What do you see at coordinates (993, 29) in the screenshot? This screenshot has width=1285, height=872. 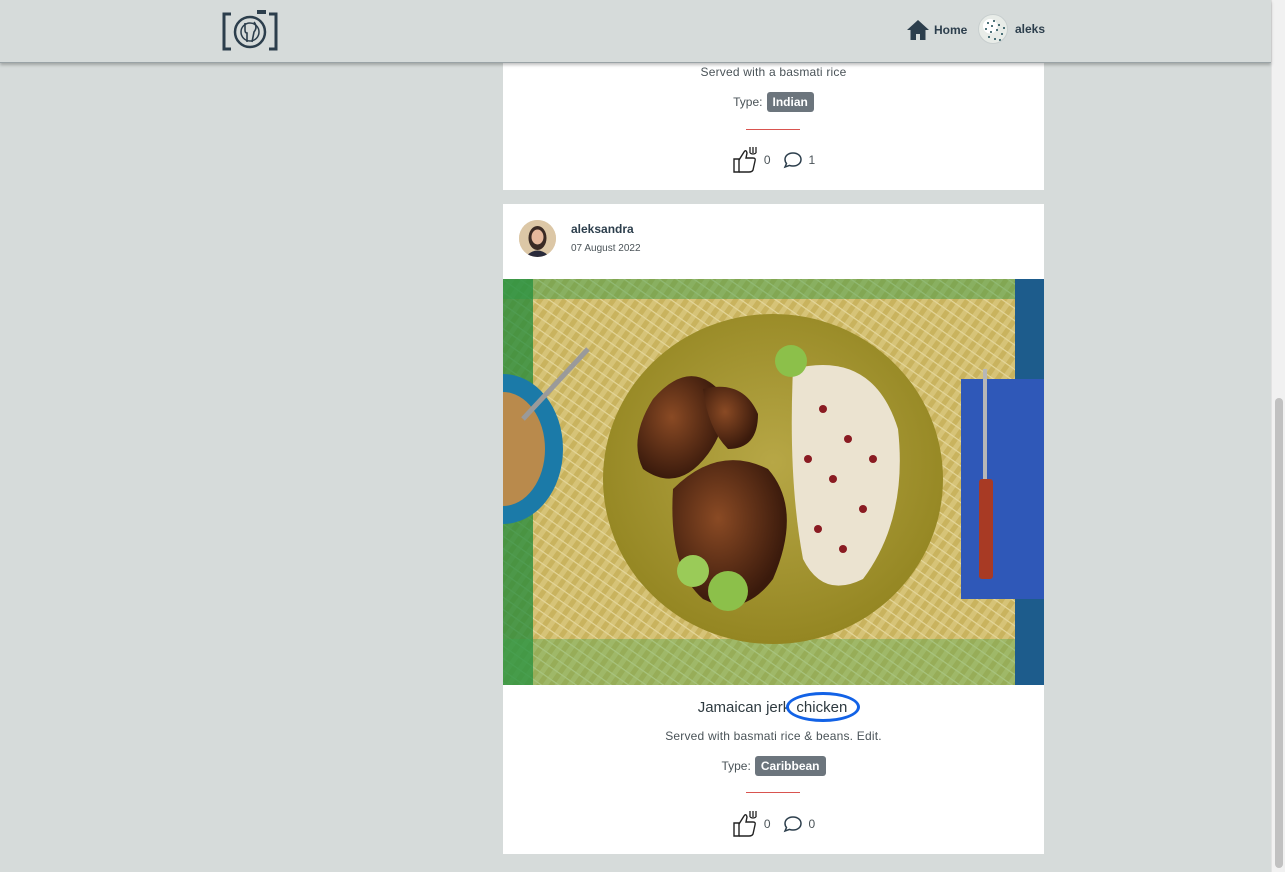 I see `user-avatar` at bounding box center [993, 29].